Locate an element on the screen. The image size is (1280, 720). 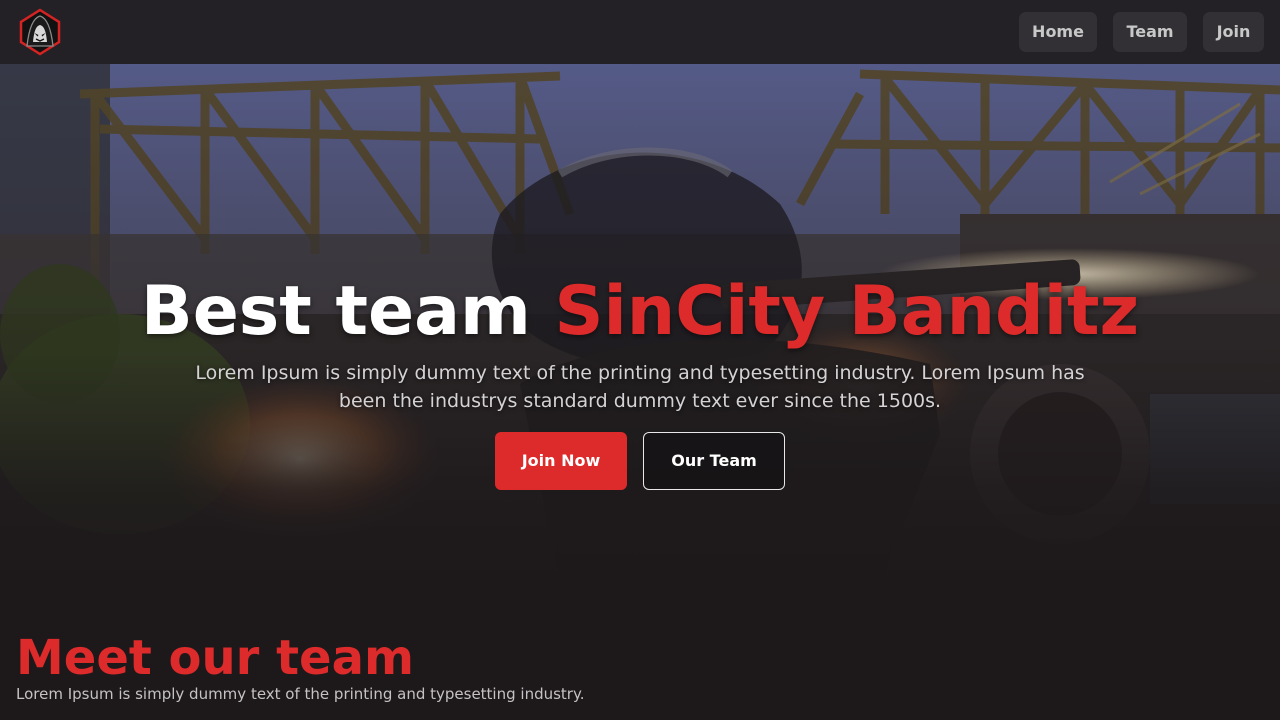
navbar: Home Team Join is located at coordinates (640, 32).